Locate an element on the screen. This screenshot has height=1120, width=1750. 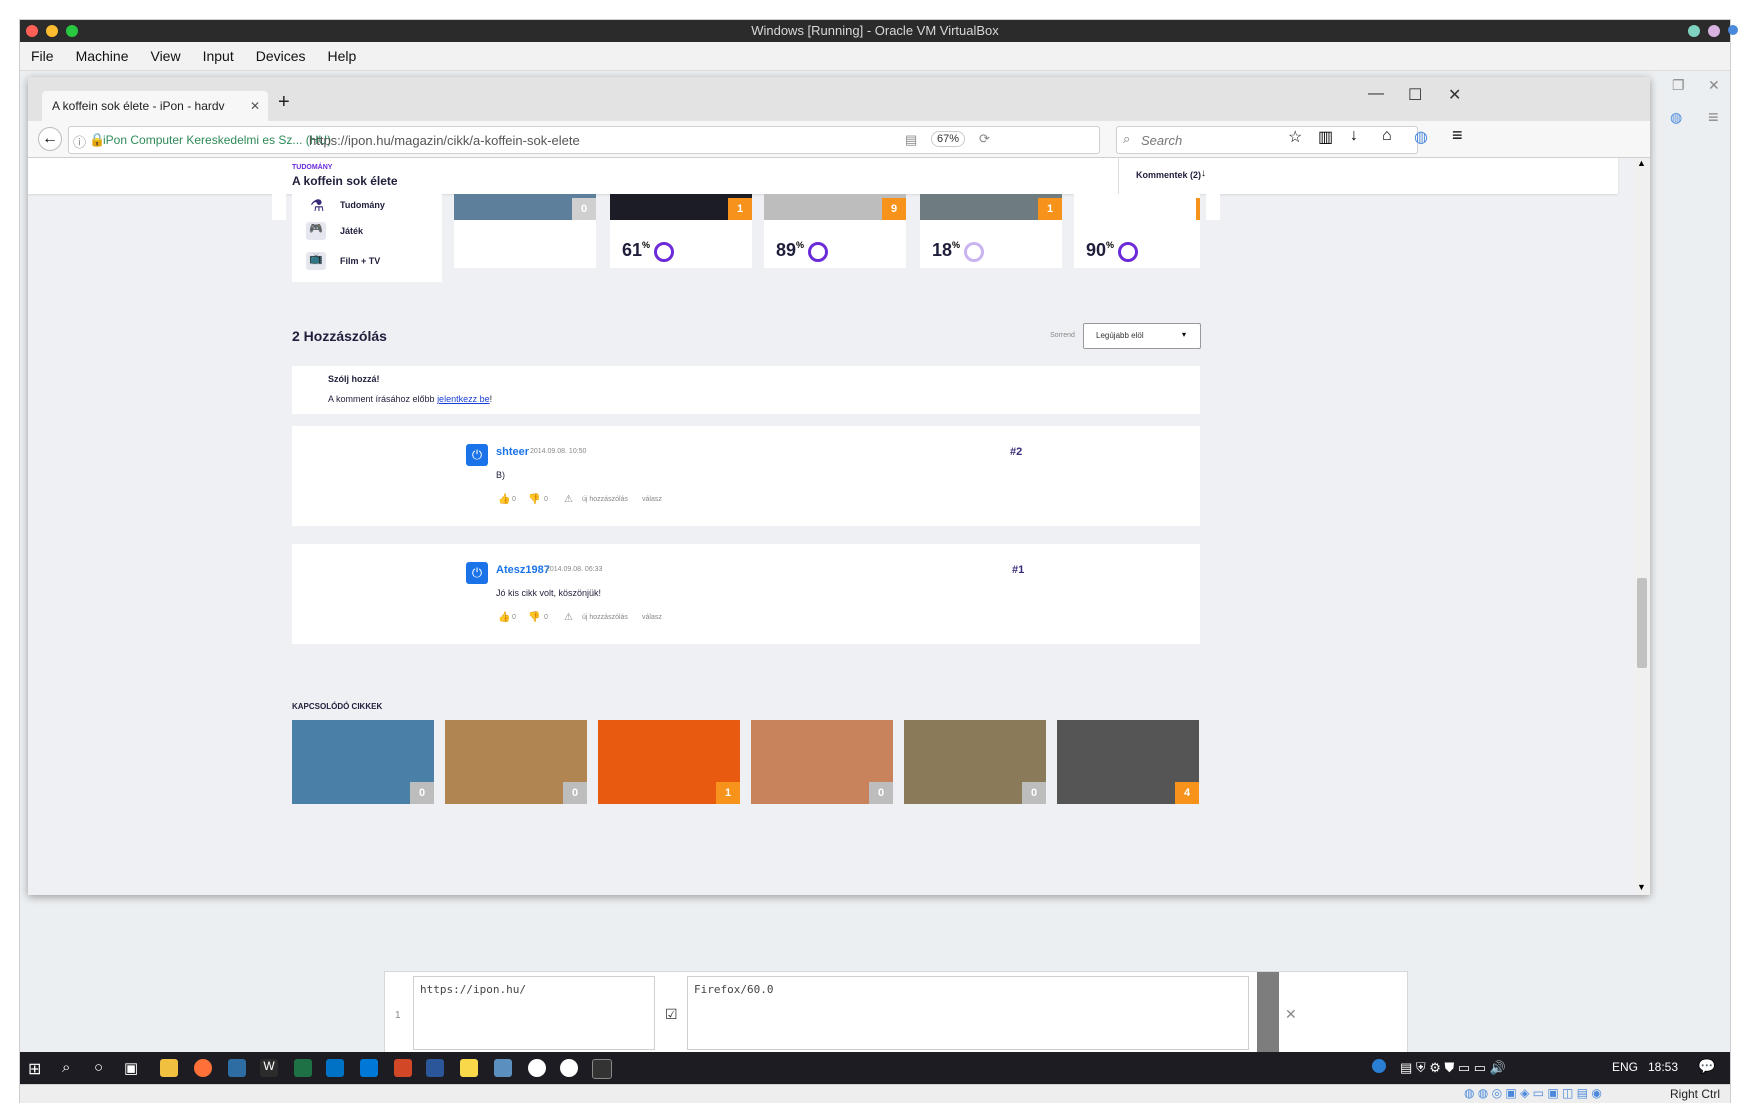
task-view-icon: ▣ is located at coordinates (133, 1068).